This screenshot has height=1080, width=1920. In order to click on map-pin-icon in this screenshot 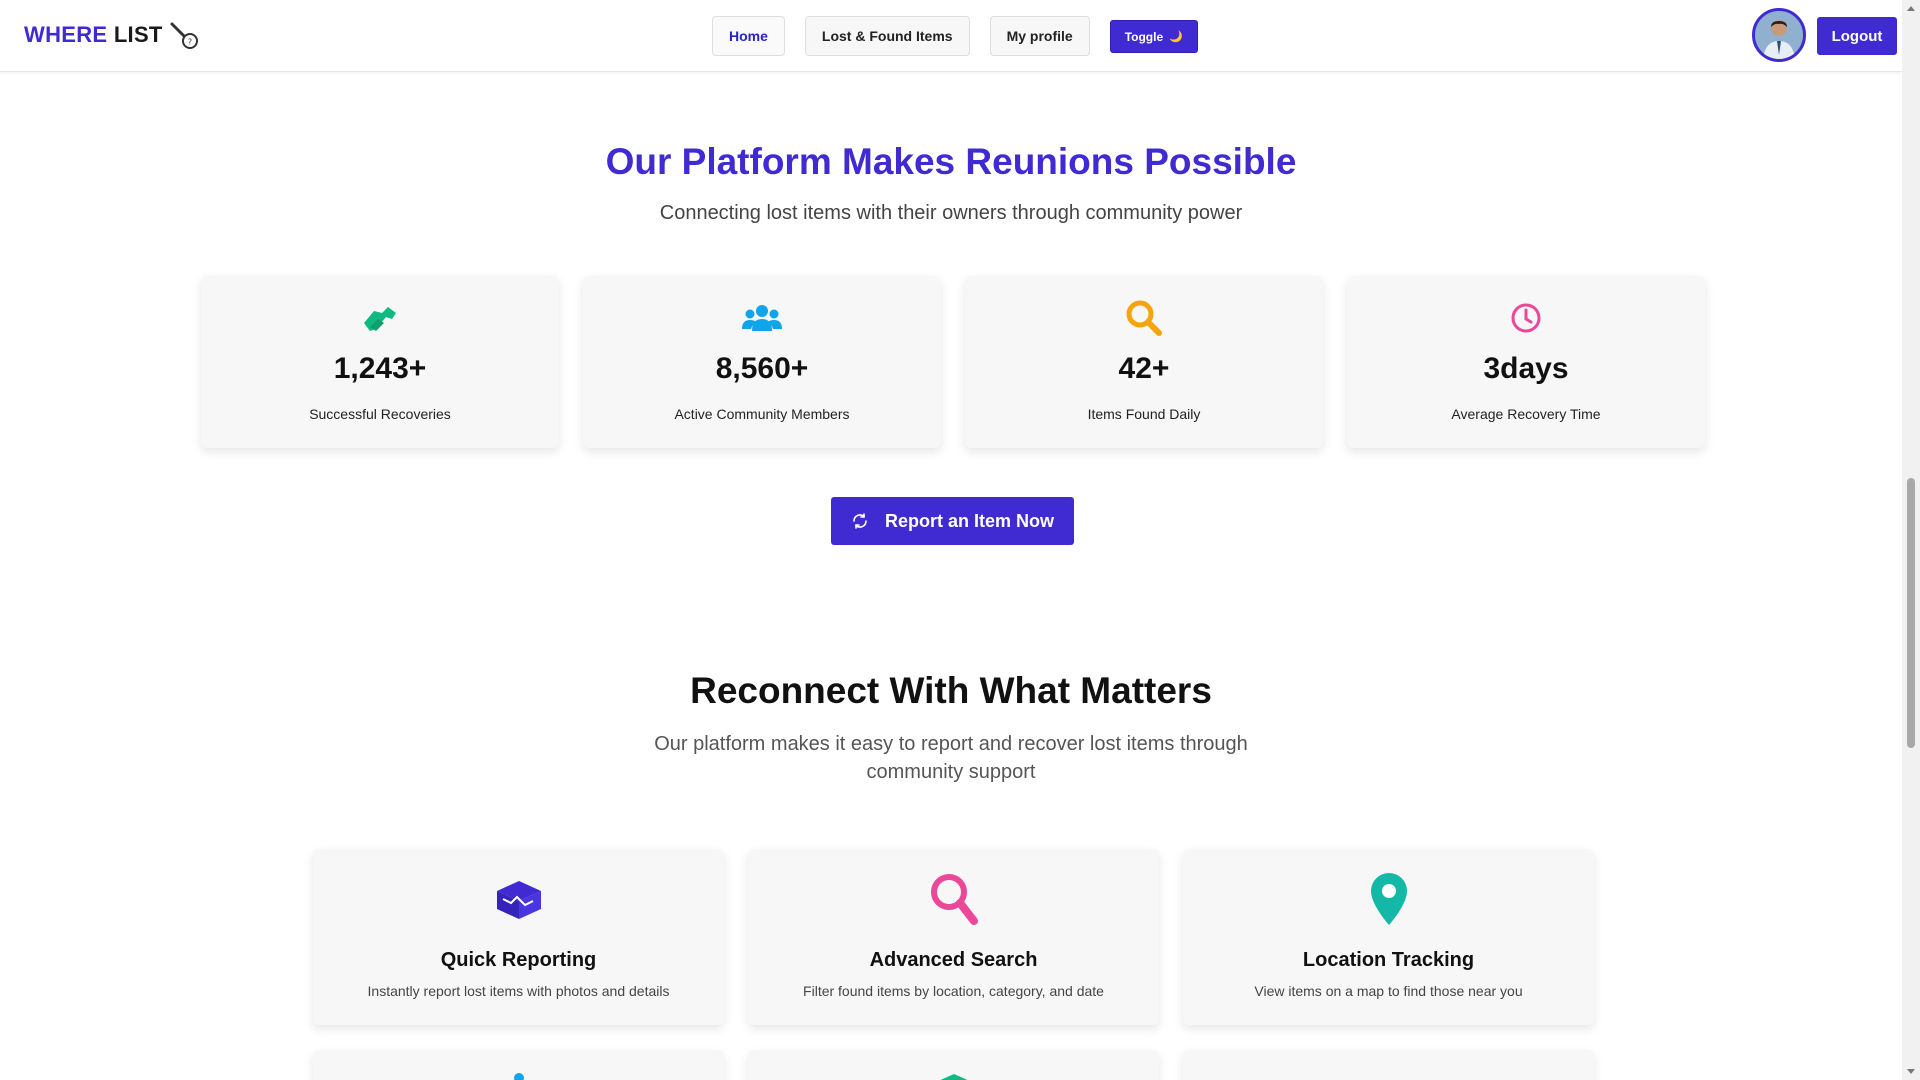, I will do `click(1388, 899)`.